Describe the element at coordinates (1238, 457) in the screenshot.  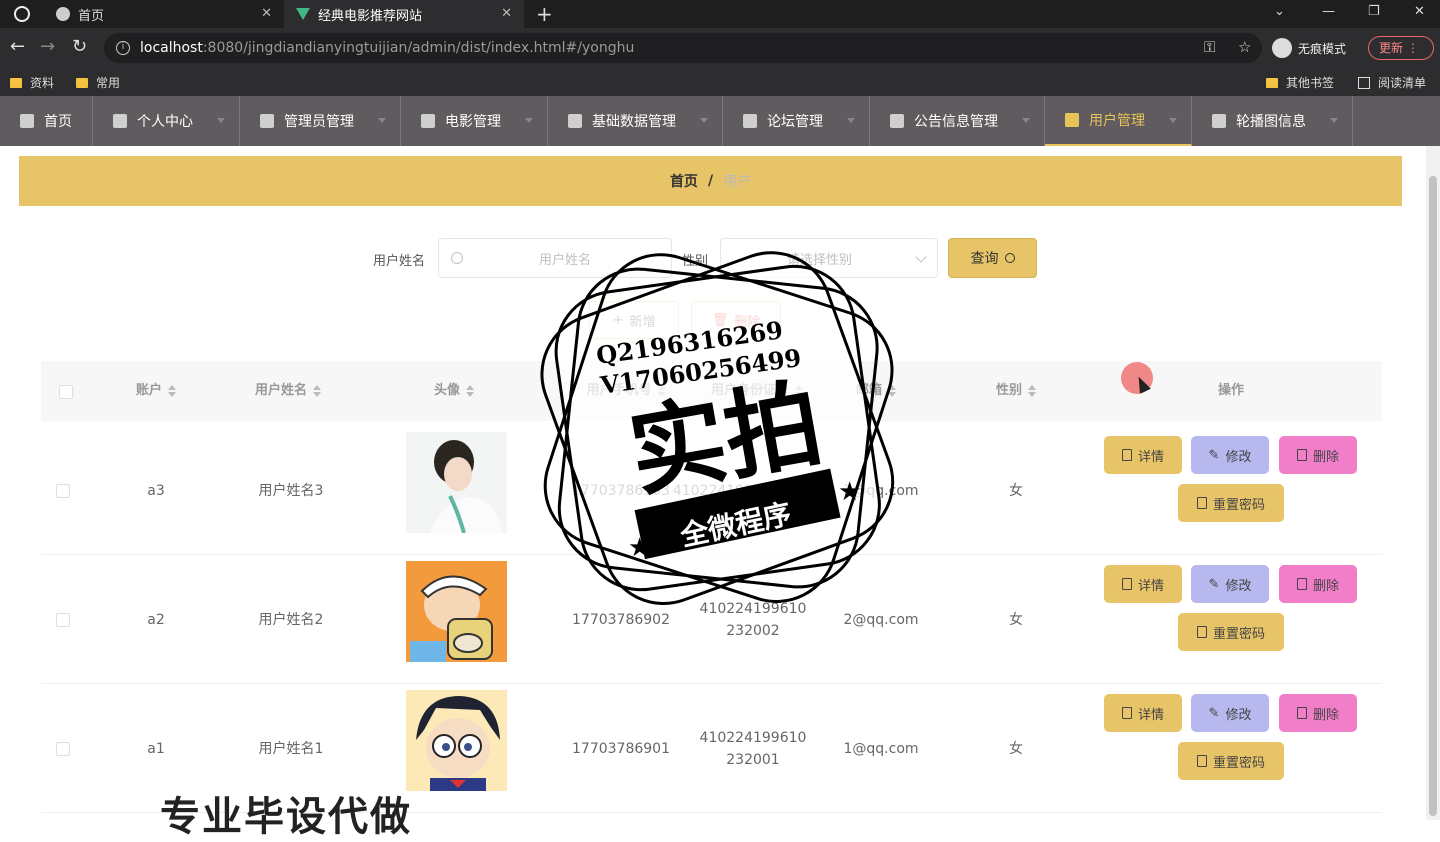
I see `edit-label: 修改` at that location.